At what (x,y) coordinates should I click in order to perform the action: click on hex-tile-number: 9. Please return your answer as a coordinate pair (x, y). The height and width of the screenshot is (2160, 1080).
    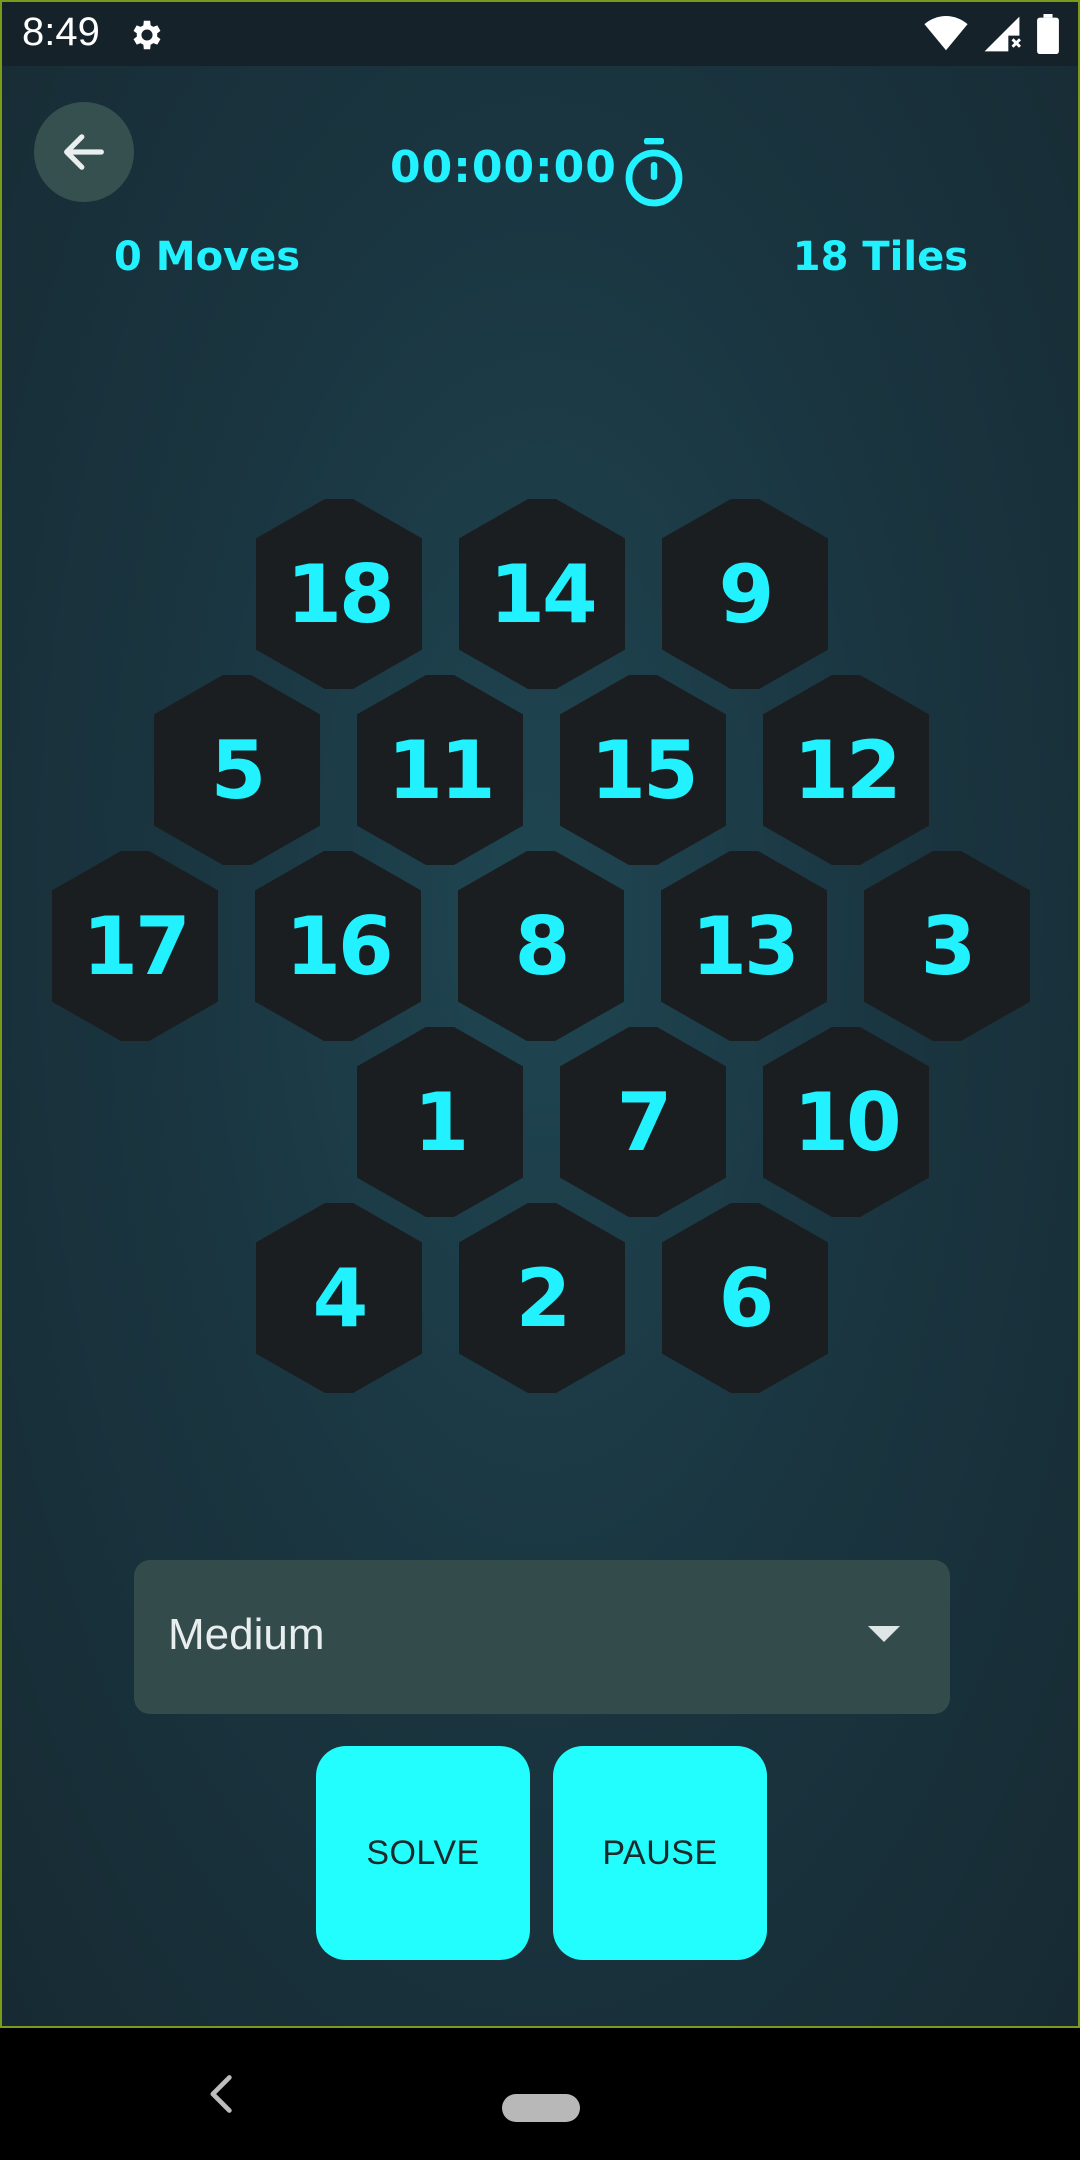
    Looking at the image, I should click on (746, 594).